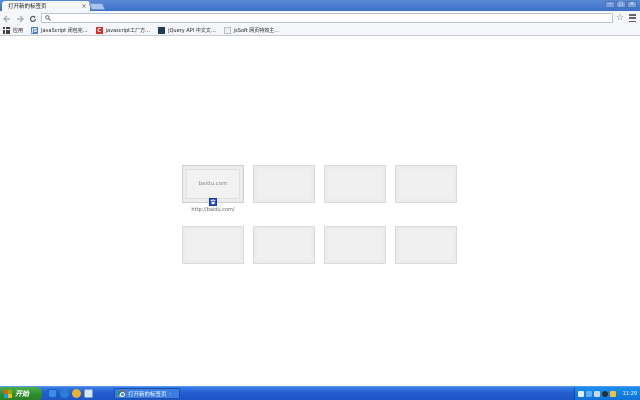 Image resolution: width=640 pixels, height=400 pixels. I want to click on browser-title-bar: 打开新的标签页 × – □ ×, so click(320, 5).